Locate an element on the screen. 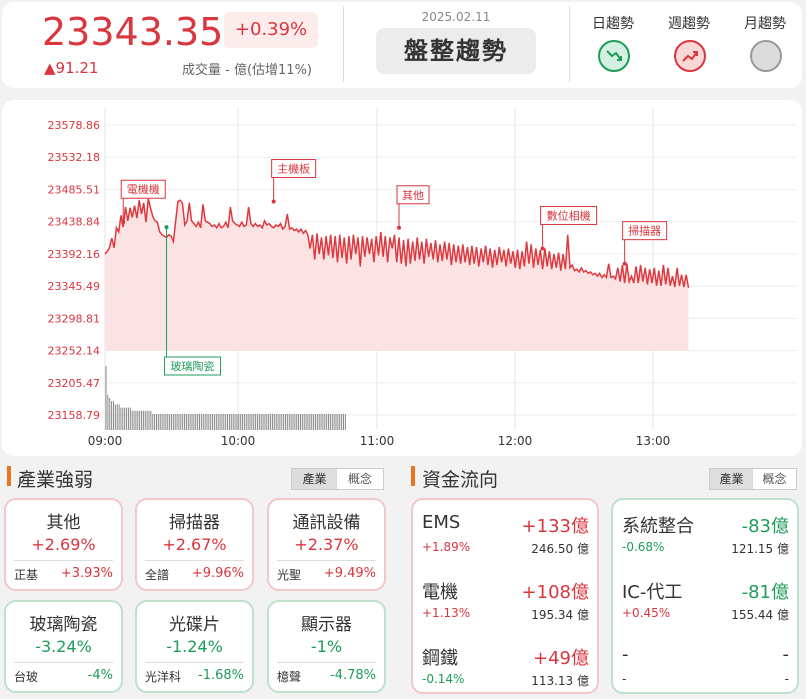 This screenshot has width=806, height=699. volume-text: 成交量 - 億(估增11%) is located at coordinates (247, 70).